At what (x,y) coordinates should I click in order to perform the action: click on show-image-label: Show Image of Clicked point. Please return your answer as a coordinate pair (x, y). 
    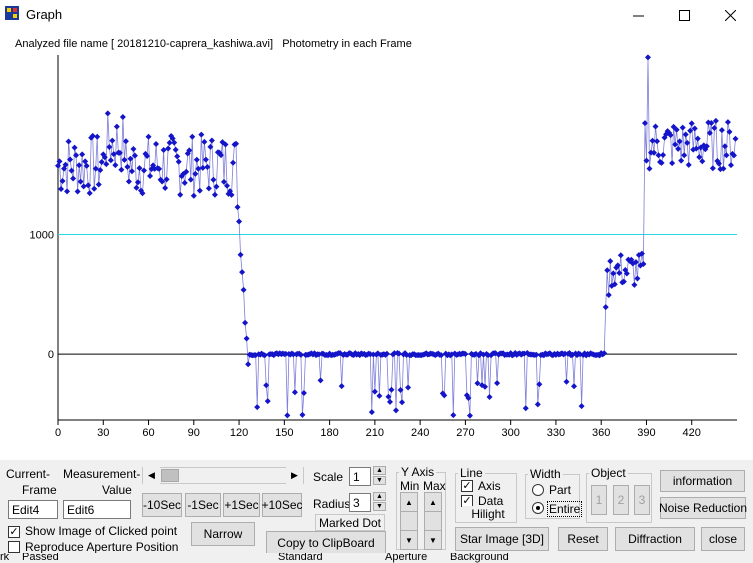
    Looking at the image, I should click on (101, 531).